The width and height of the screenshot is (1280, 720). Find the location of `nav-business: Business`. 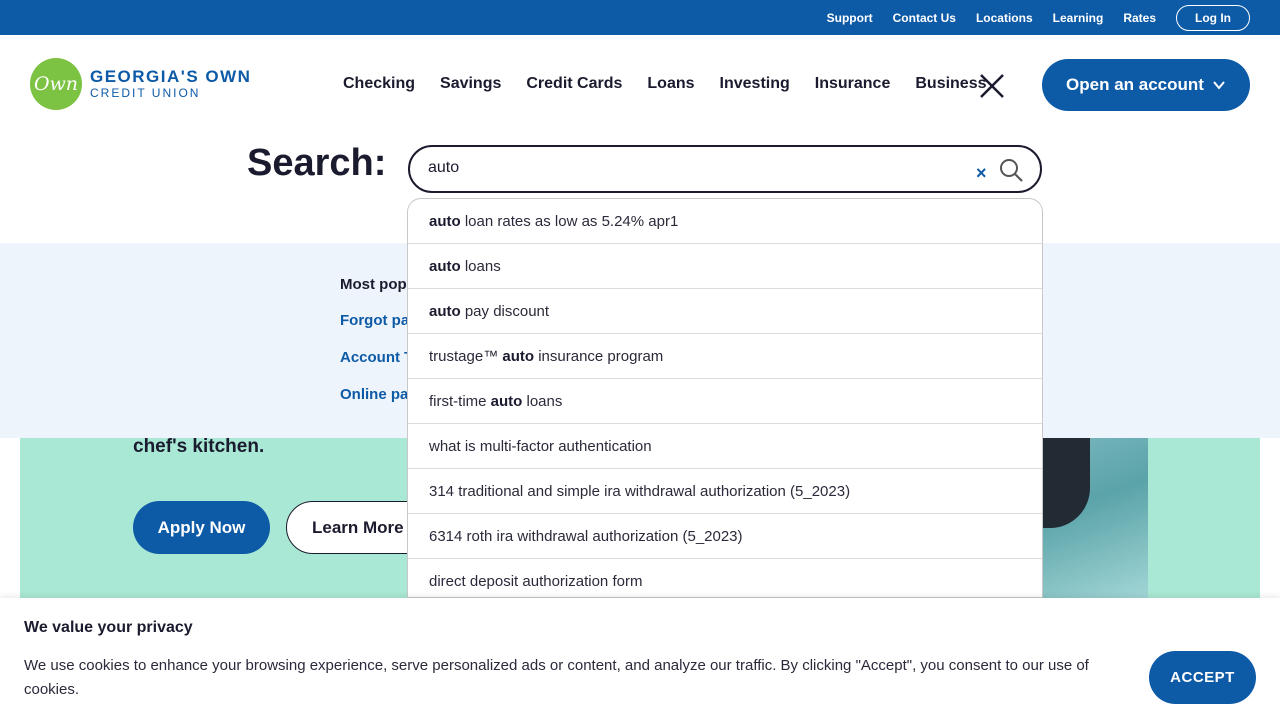

nav-business: Business is located at coordinates (950, 84).